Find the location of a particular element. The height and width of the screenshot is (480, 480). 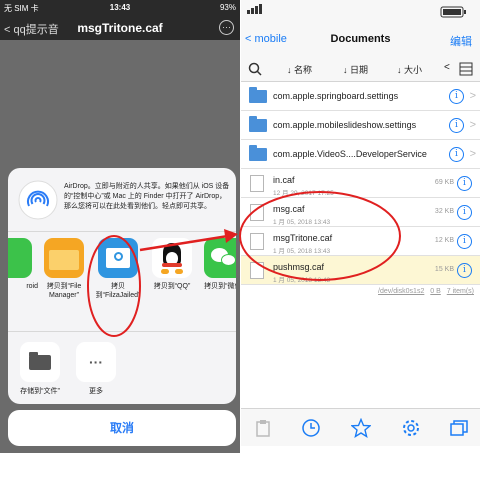

list-view-icon is located at coordinates (466, 69).